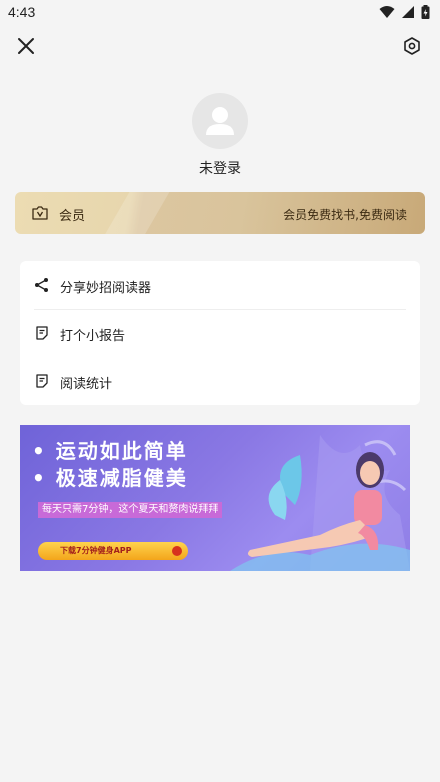  I want to click on menu-item-label: 打个小报告, so click(93, 336).